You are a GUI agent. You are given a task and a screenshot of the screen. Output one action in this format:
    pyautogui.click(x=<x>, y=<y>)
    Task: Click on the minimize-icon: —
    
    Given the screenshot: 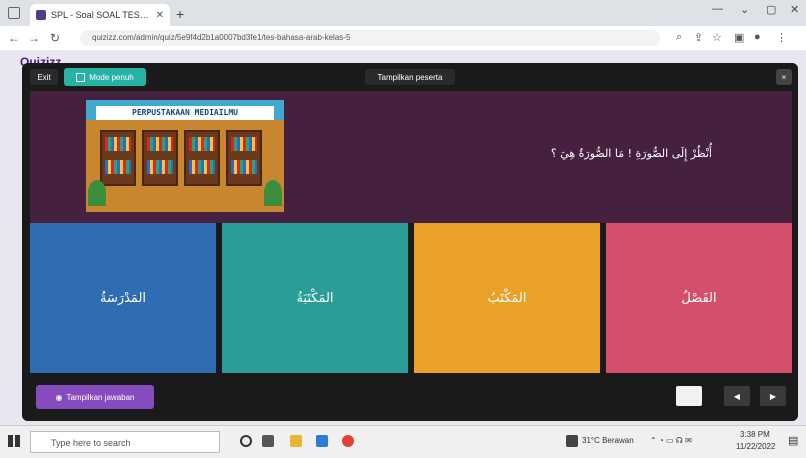 What is the action you would take?
    pyautogui.click(x=717, y=9)
    